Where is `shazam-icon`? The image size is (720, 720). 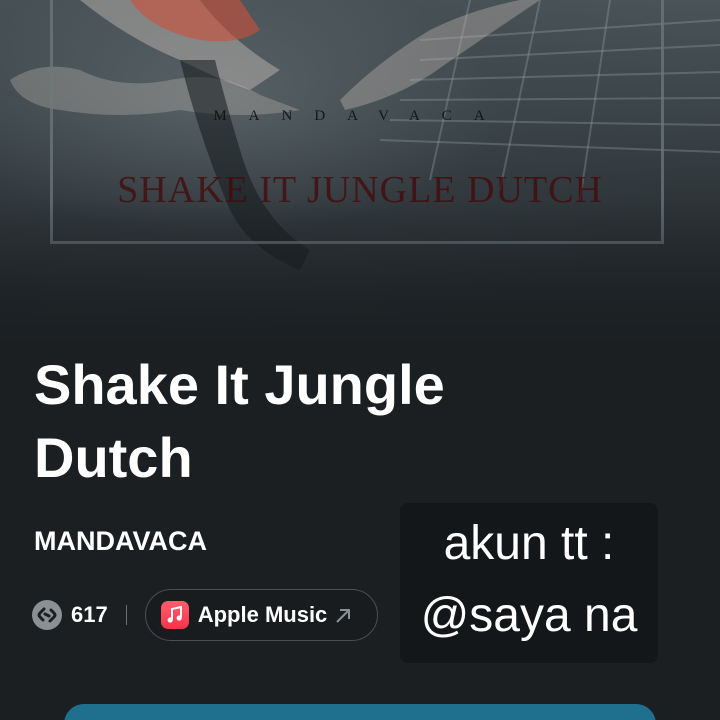 shazam-icon is located at coordinates (47, 615).